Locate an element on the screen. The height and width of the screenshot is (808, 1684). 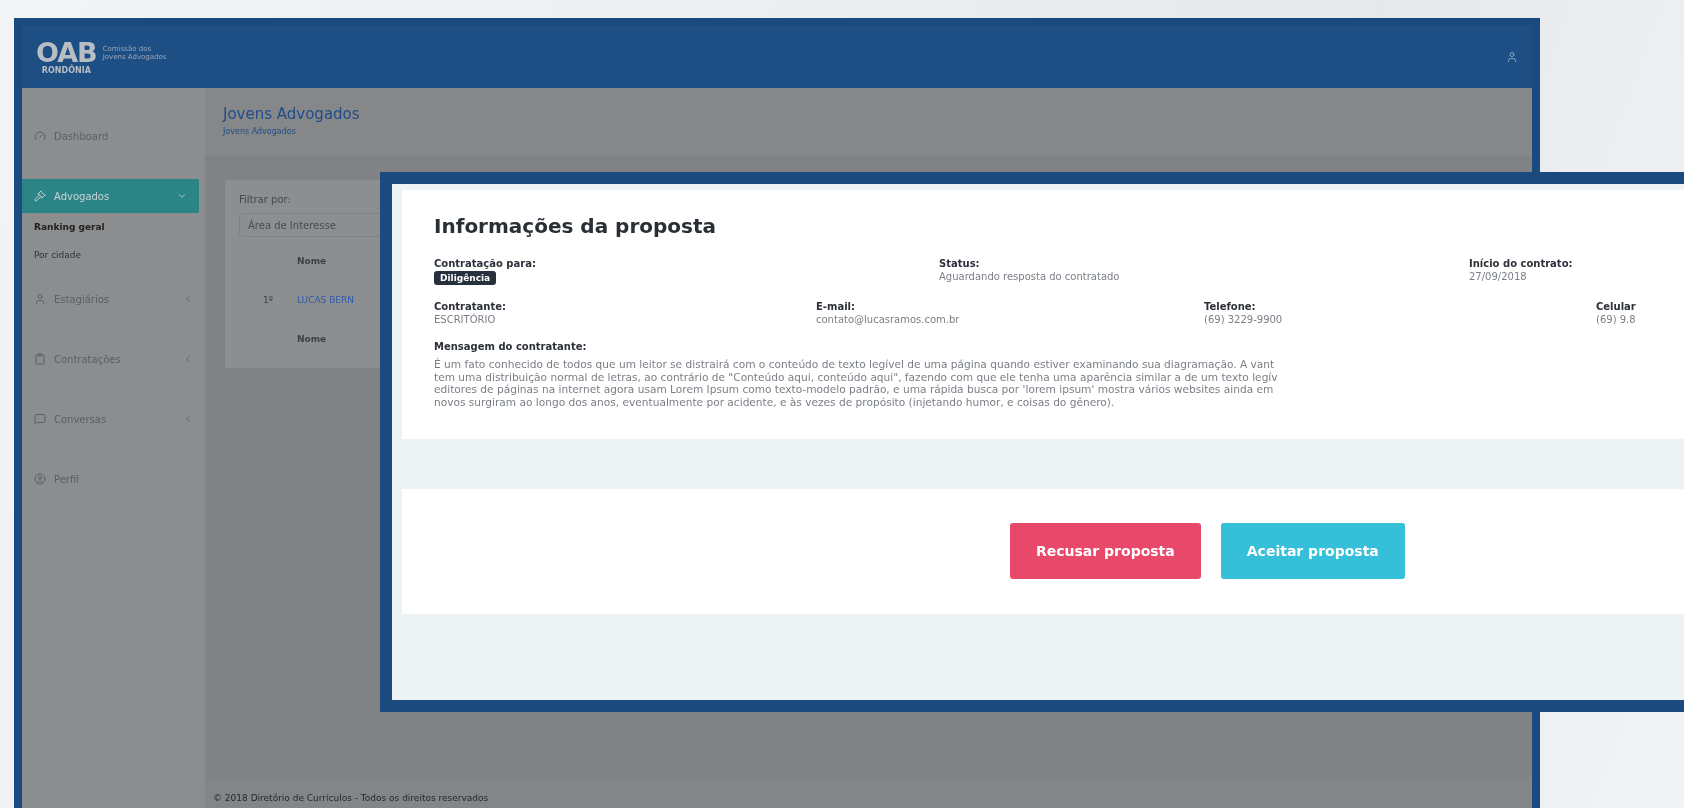
rank-cell-text: 1º is located at coordinates (268, 299).